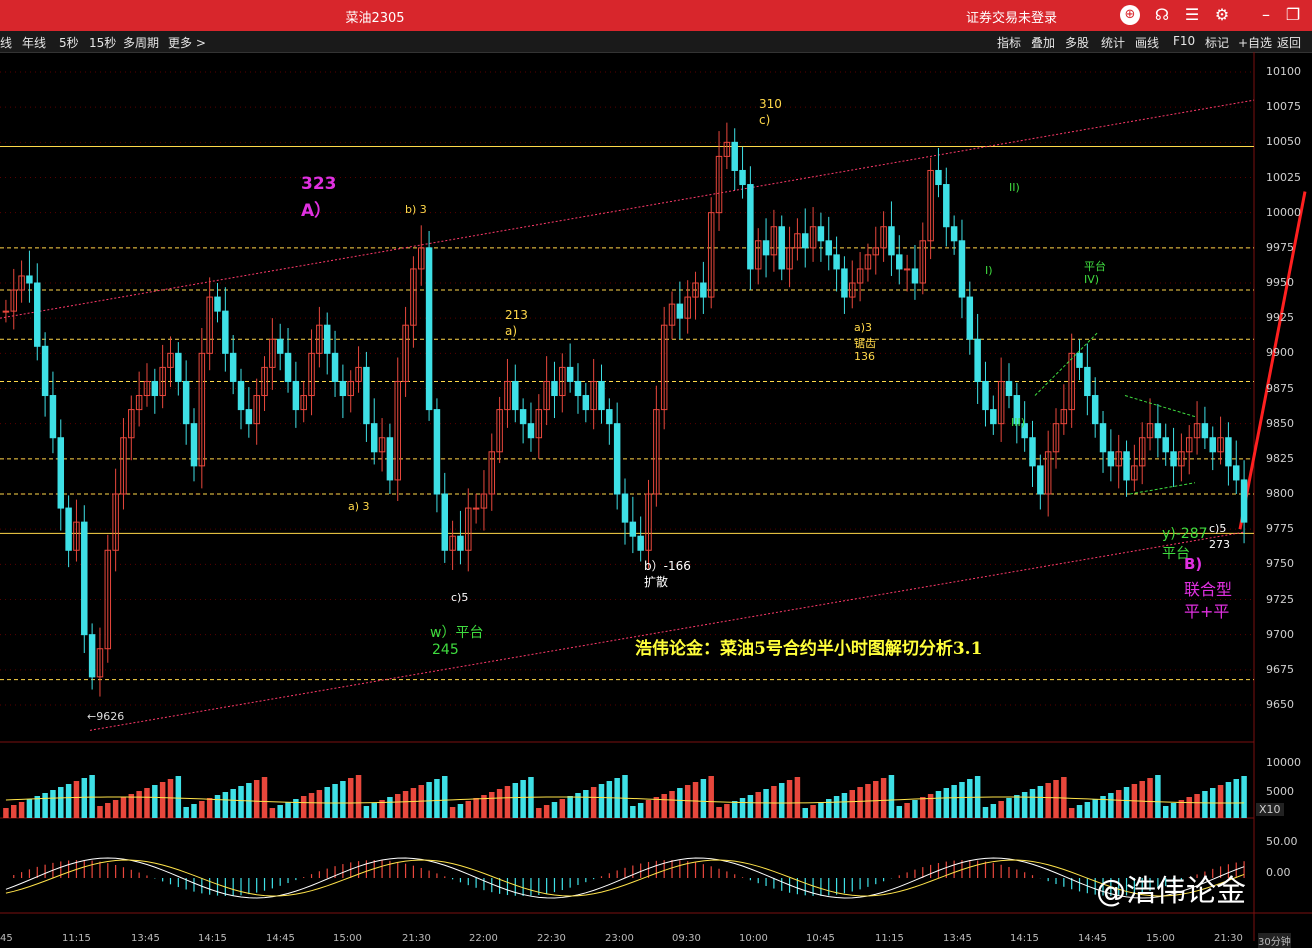 Image resolution: width=1312 pixels, height=948 pixels. What do you see at coordinates (1147, 42) in the screenshot?
I see `tool-draw: 画线` at bounding box center [1147, 42].